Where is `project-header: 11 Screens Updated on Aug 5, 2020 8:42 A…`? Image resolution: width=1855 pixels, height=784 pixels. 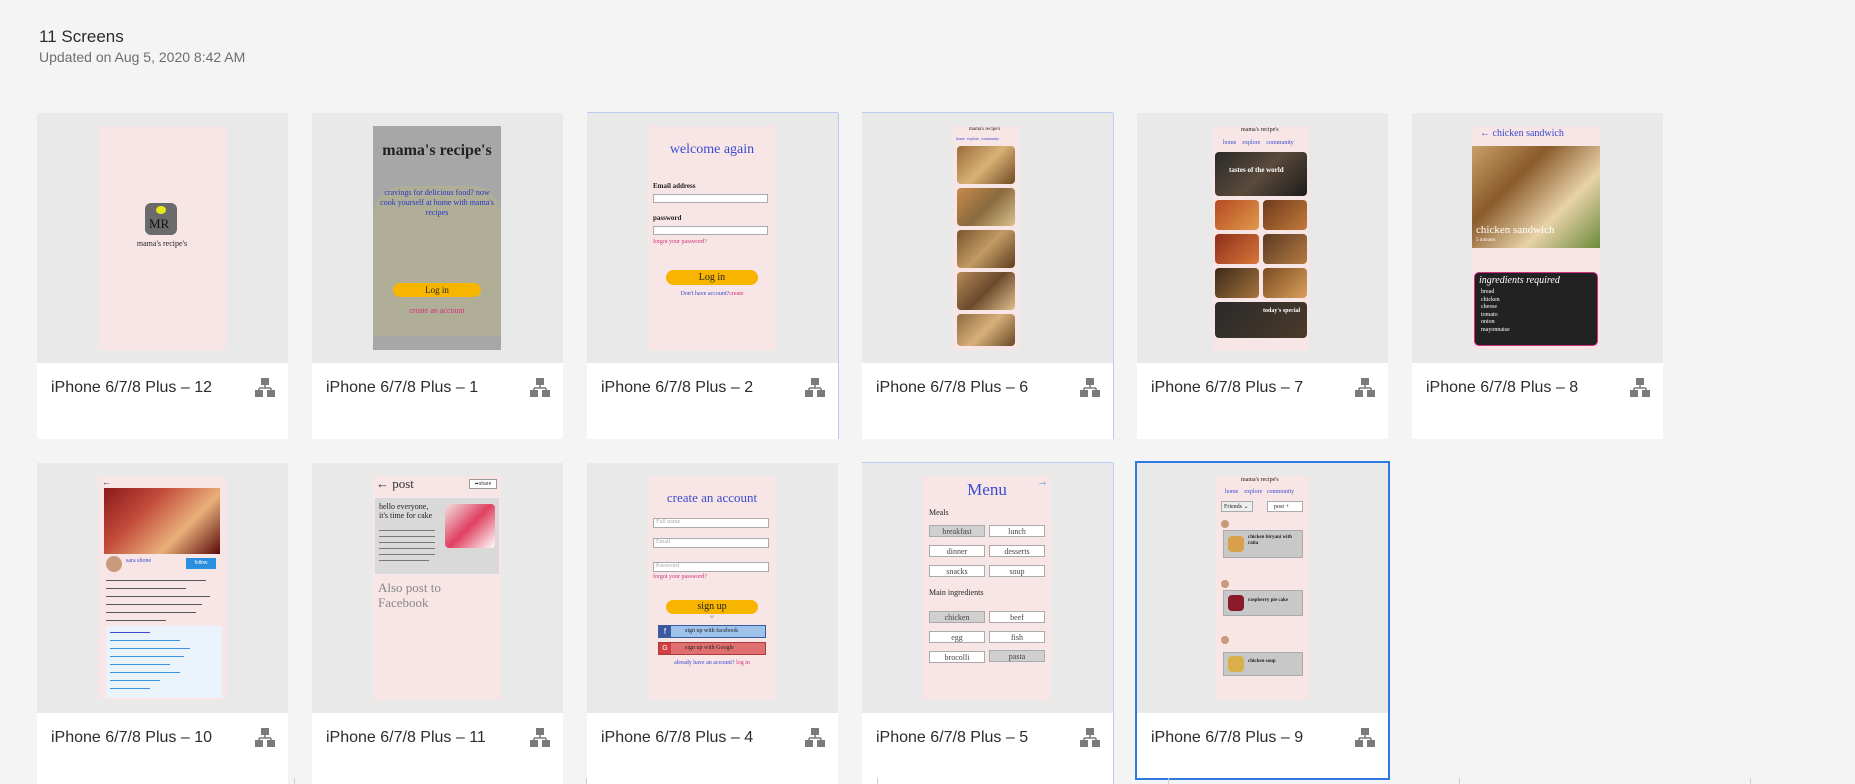 project-header: 11 Screens Updated on Aug 5, 2020 8:42 A… is located at coordinates (142, 46).